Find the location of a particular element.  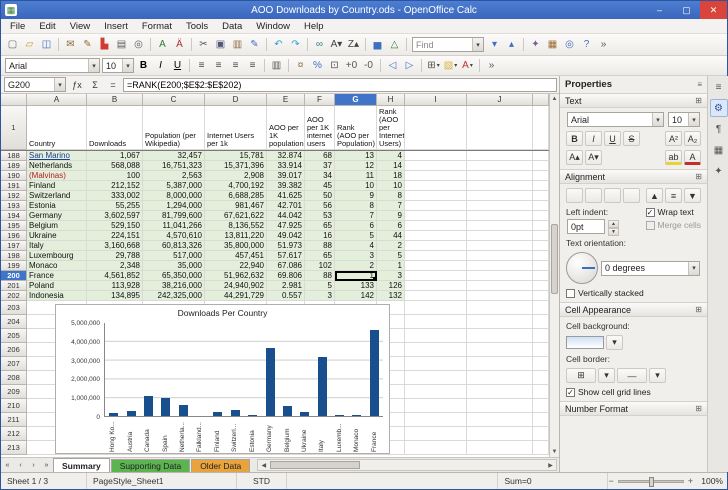

cell-A191: Finland is located at coordinates (57, 186).